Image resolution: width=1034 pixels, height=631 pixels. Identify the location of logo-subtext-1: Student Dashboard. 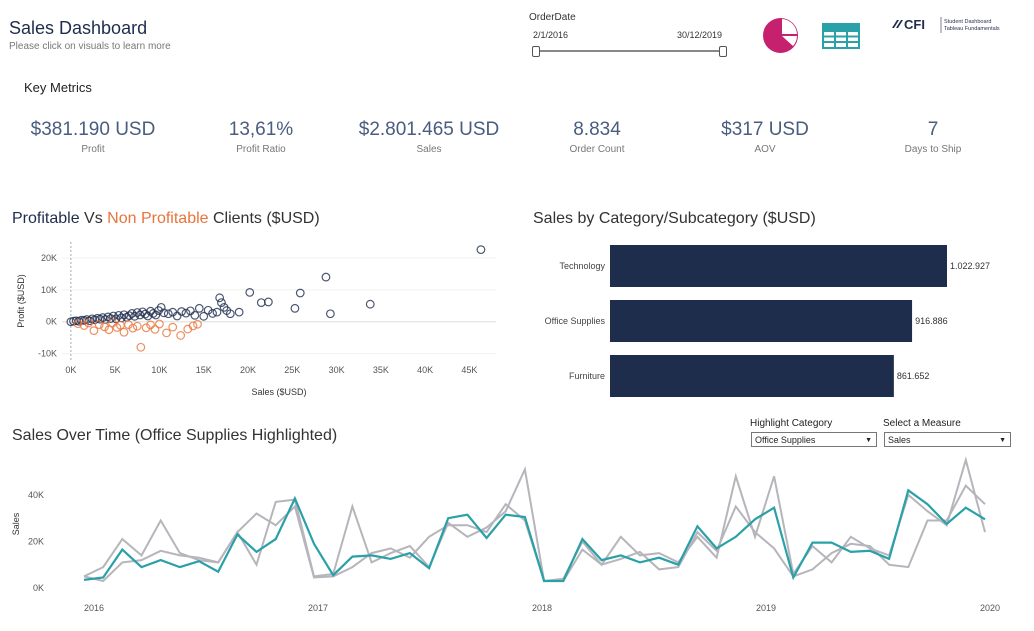
(967, 22).